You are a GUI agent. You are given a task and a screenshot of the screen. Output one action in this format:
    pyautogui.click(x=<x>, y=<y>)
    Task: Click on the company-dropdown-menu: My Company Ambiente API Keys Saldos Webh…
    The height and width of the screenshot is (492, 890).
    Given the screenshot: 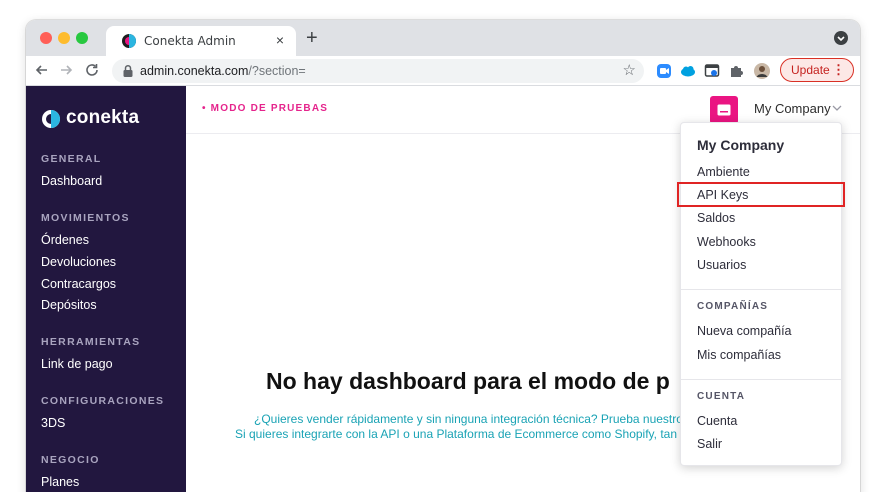 What is the action you would take?
    pyautogui.click(x=761, y=294)
    